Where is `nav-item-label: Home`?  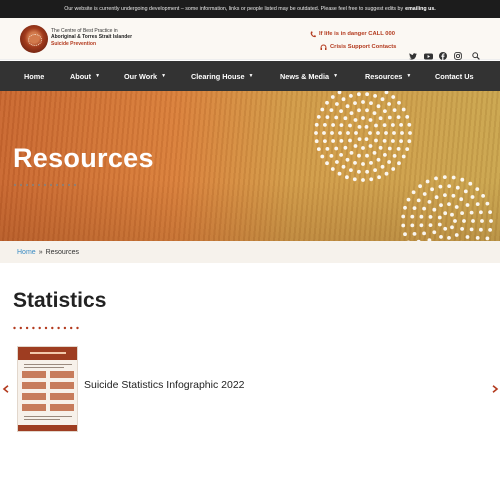
nav-item-label: Home is located at coordinates (34, 76).